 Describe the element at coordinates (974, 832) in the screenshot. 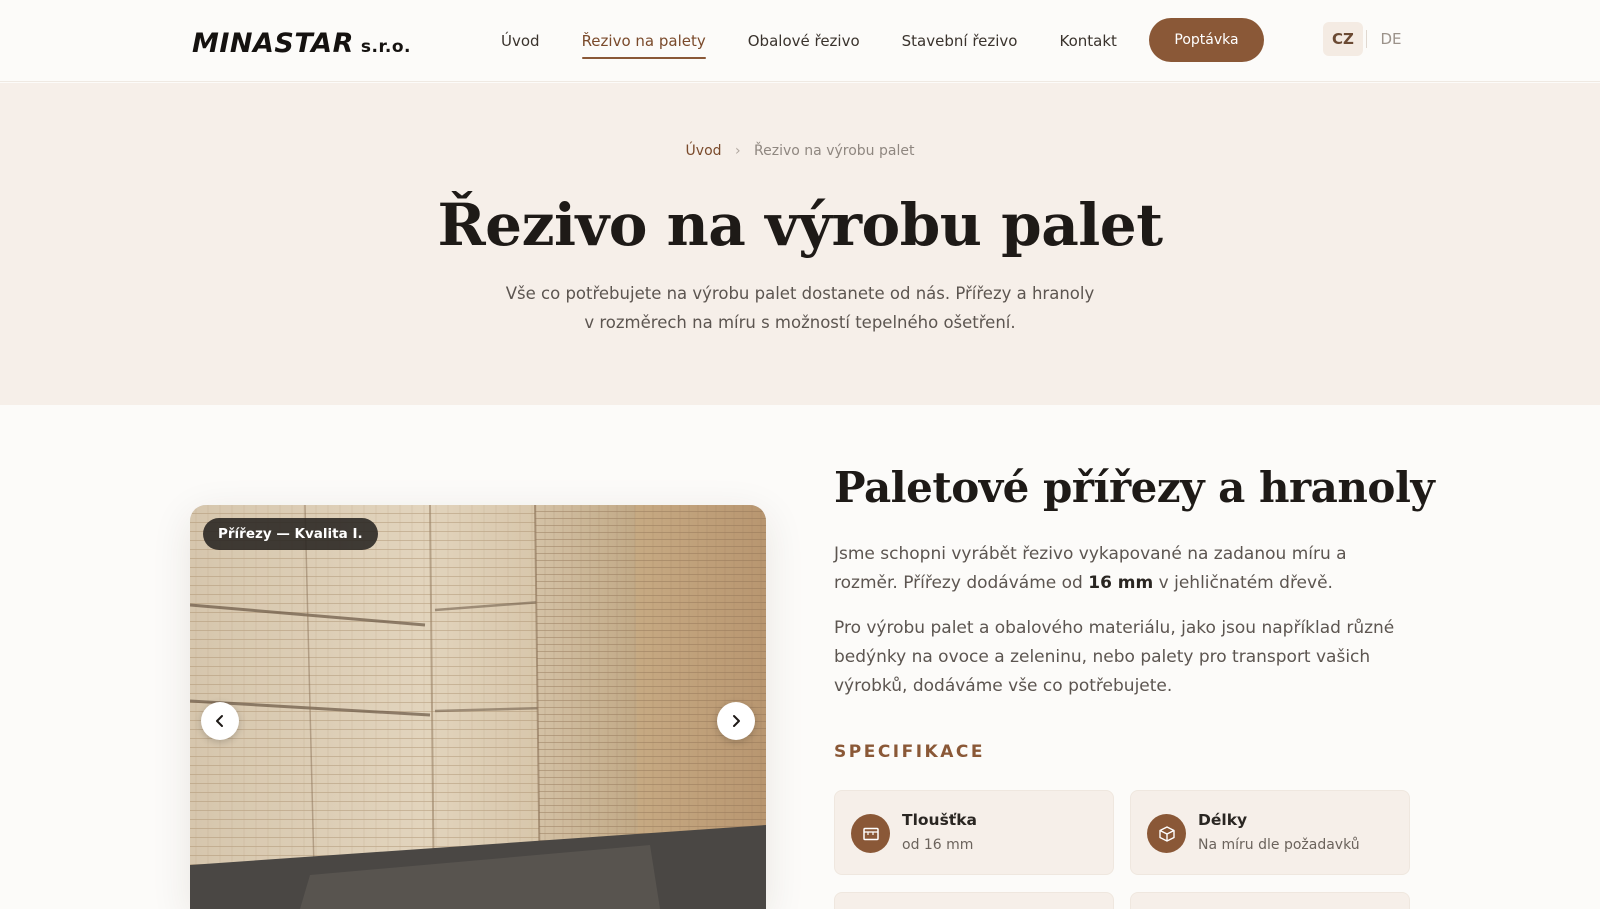

I see `spec-card-thickness: Tloušťka od 16 mm` at that location.